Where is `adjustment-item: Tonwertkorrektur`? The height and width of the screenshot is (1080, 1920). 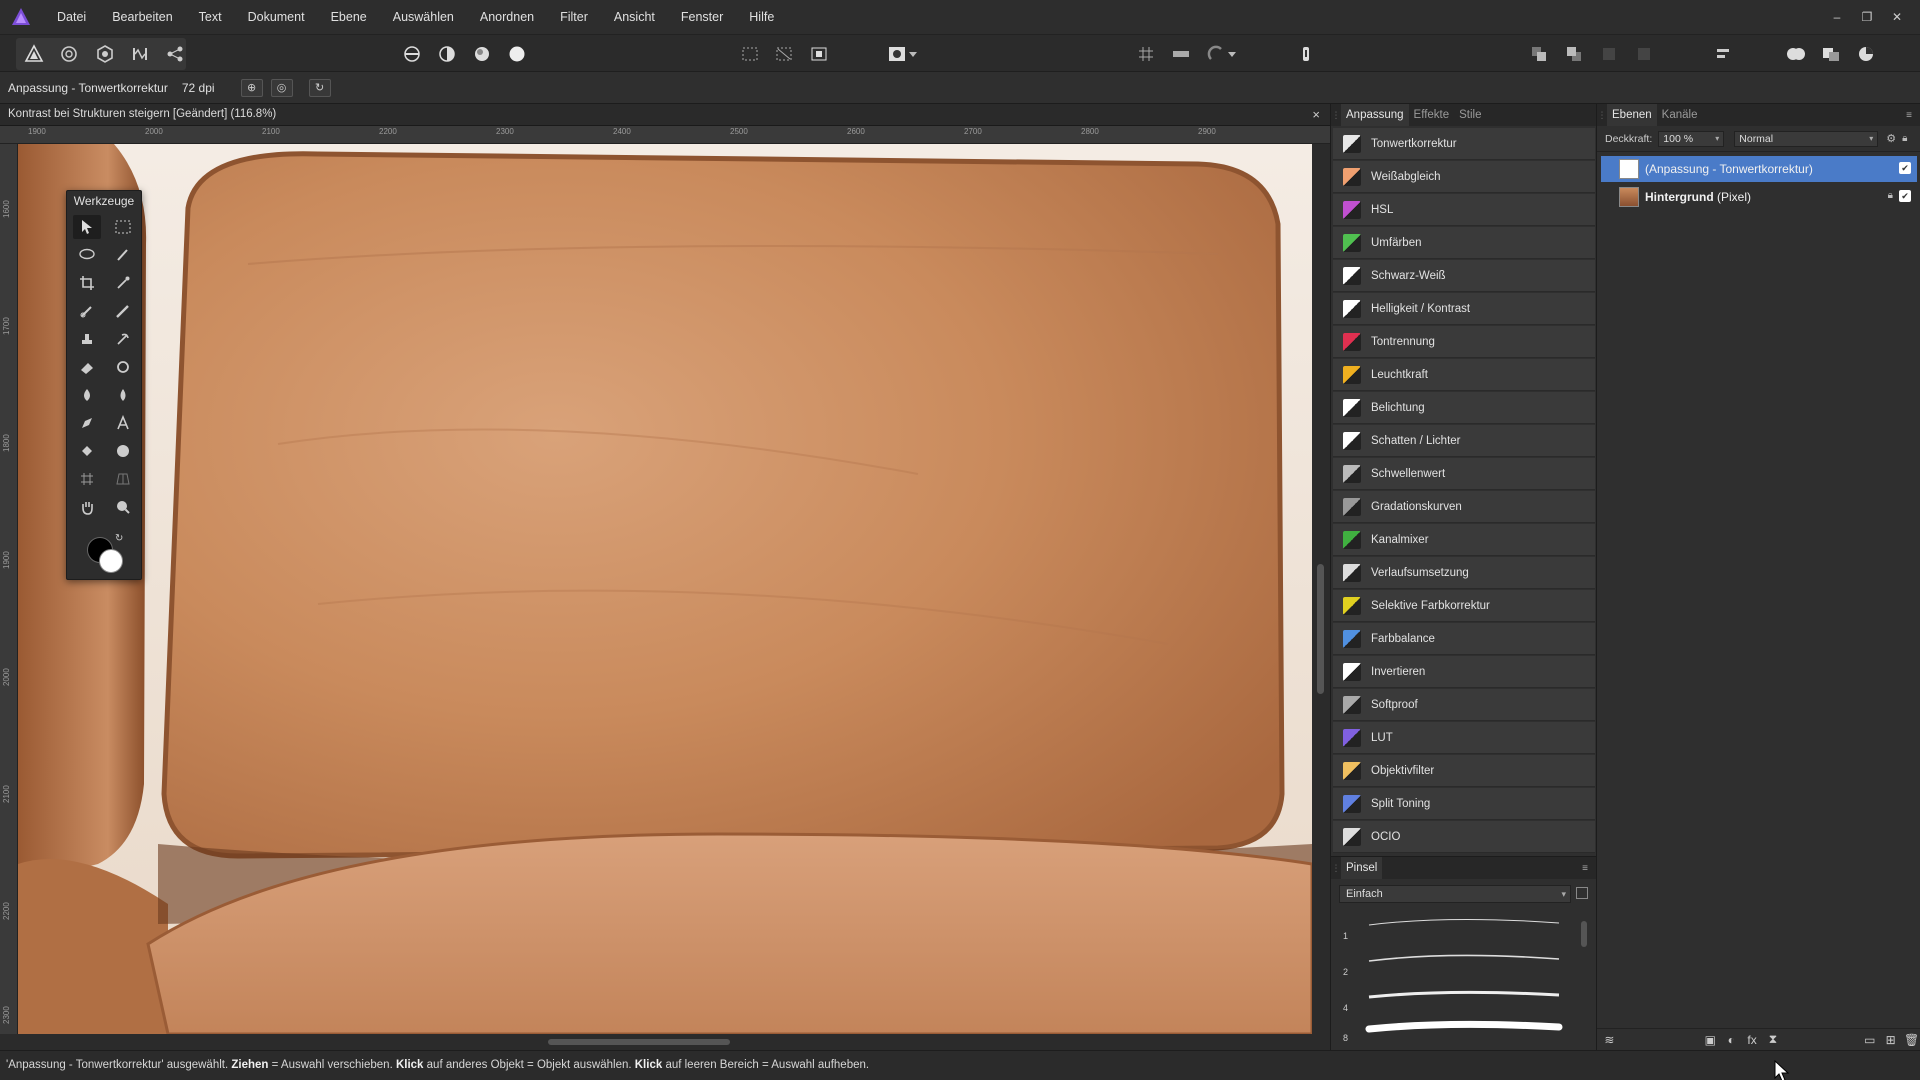 adjustment-item: Tonwertkorrektur is located at coordinates (1464, 144).